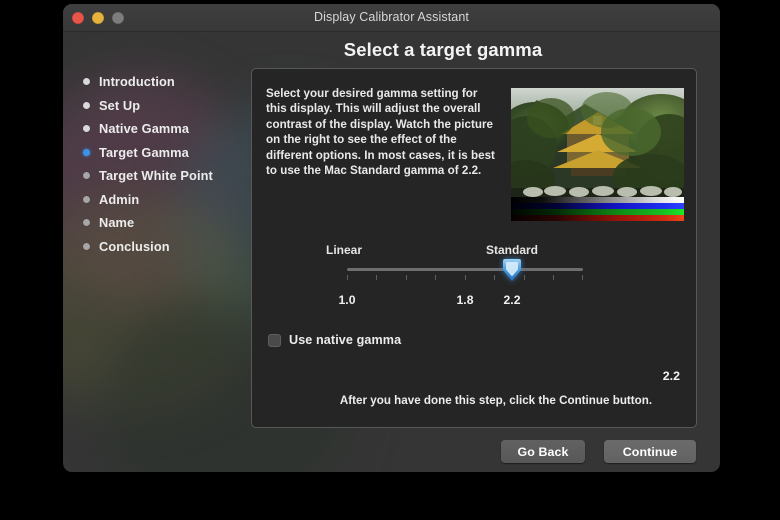 The height and width of the screenshot is (520, 780). Describe the element at coordinates (117, 223) in the screenshot. I see `sidebar-item-label: Name` at that location.